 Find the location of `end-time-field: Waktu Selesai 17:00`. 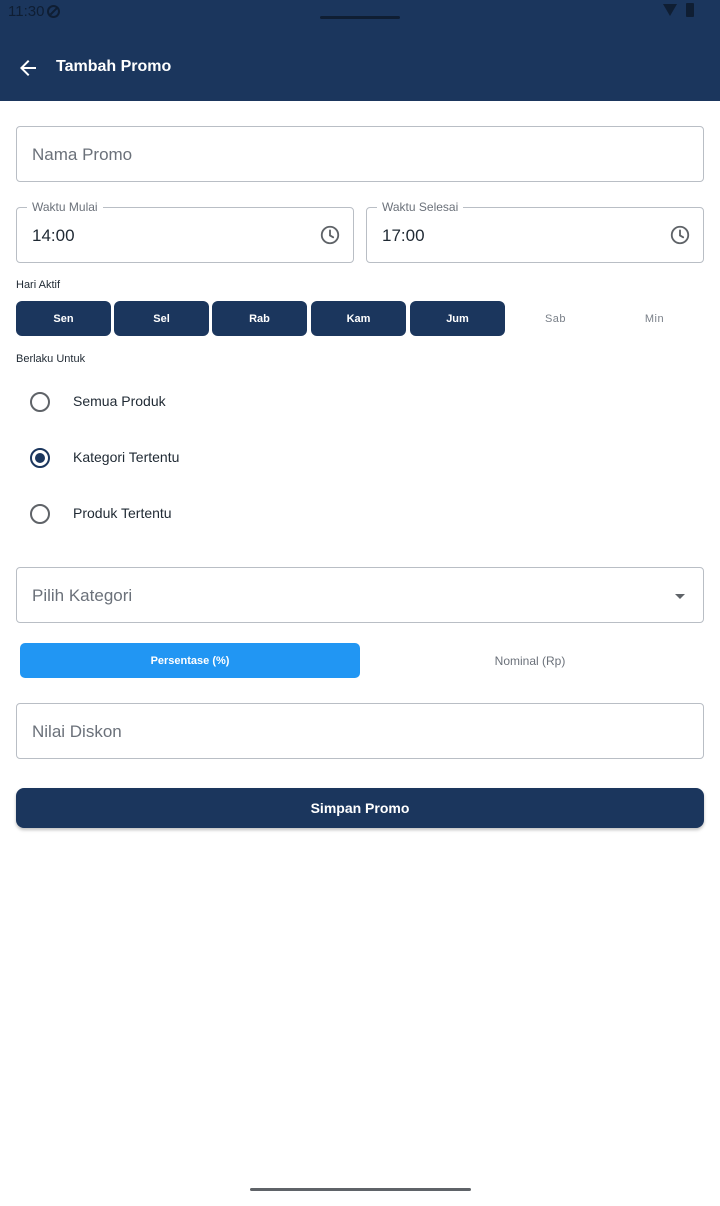

end-time-field: Waktu Selesai 17:00 is located at coordinates (535, 231).